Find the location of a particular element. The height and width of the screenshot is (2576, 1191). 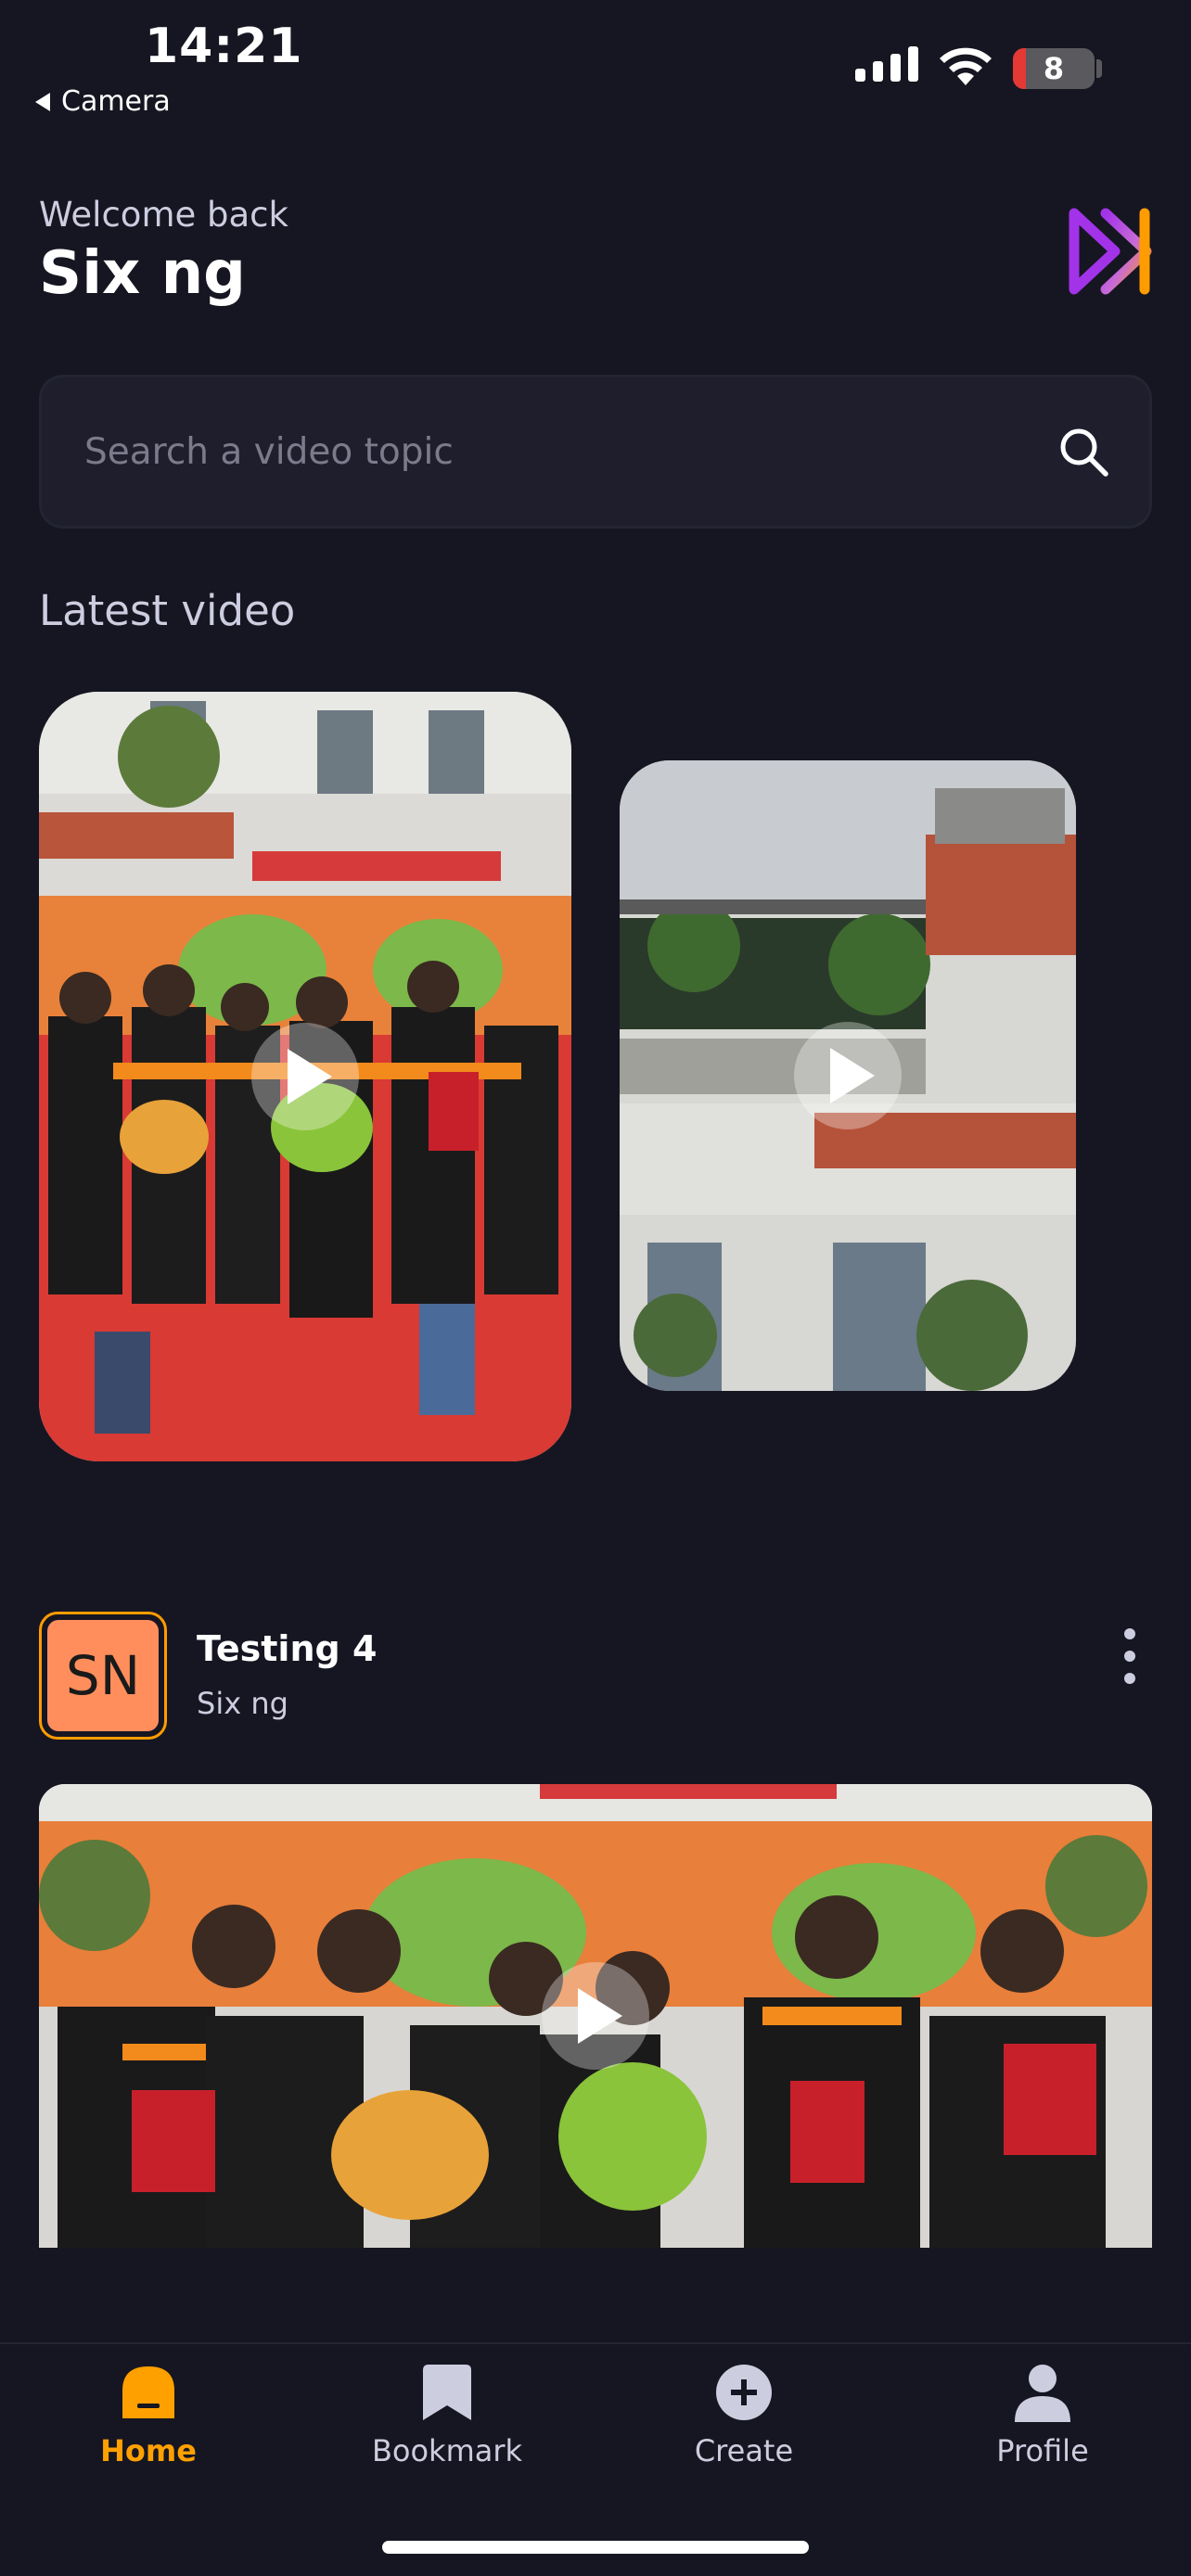

bookmark-icon is located at coordinates (447, 2393).